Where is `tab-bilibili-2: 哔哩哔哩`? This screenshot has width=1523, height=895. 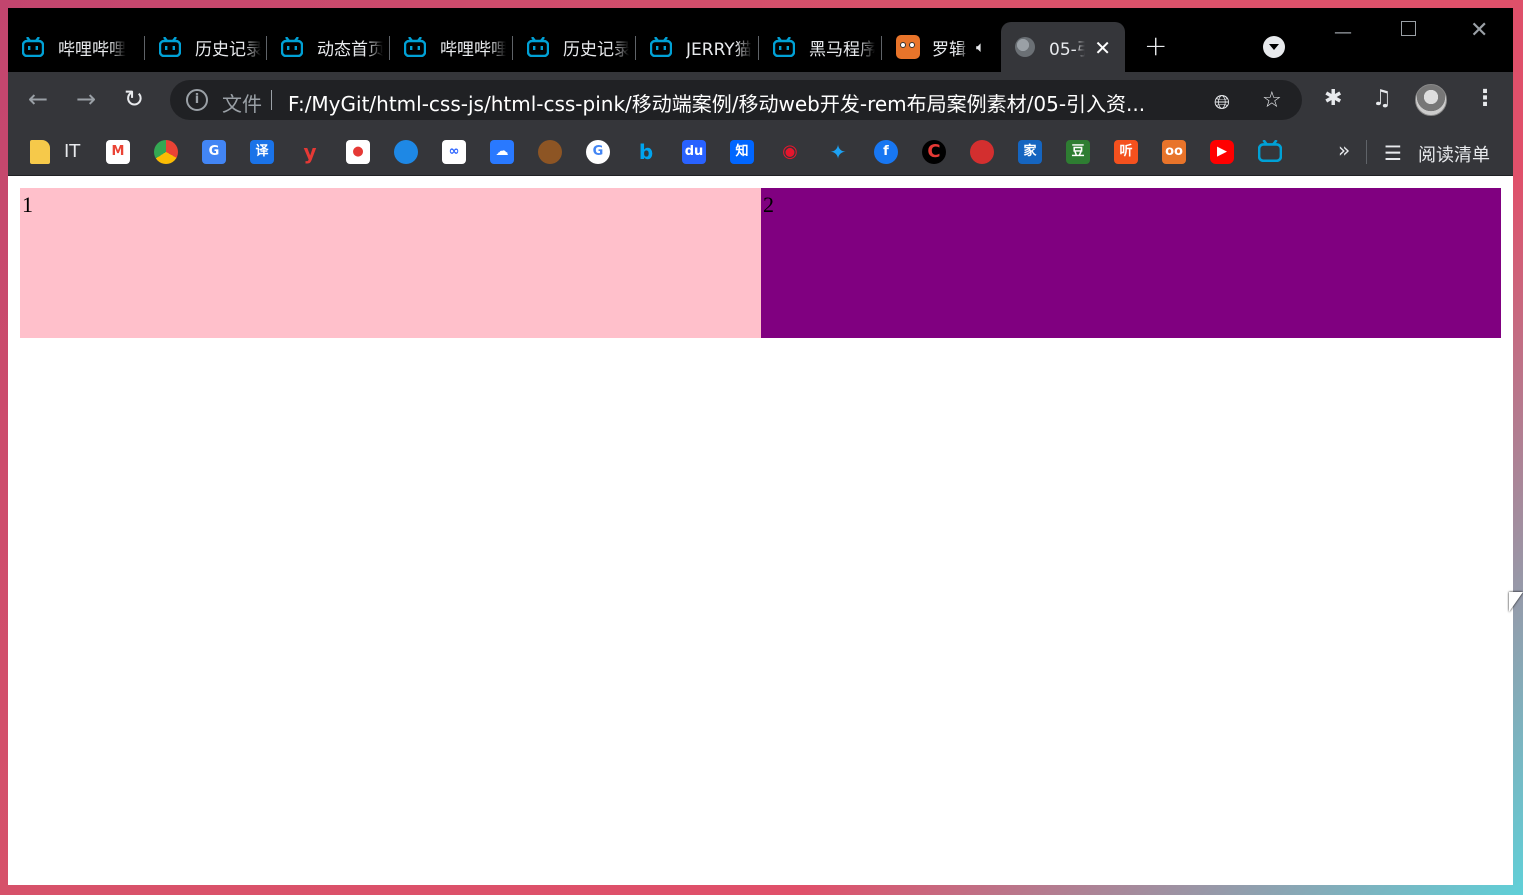 tab-bilibili-2: 哔哩哔哩 is located at coordinates (451, 47).